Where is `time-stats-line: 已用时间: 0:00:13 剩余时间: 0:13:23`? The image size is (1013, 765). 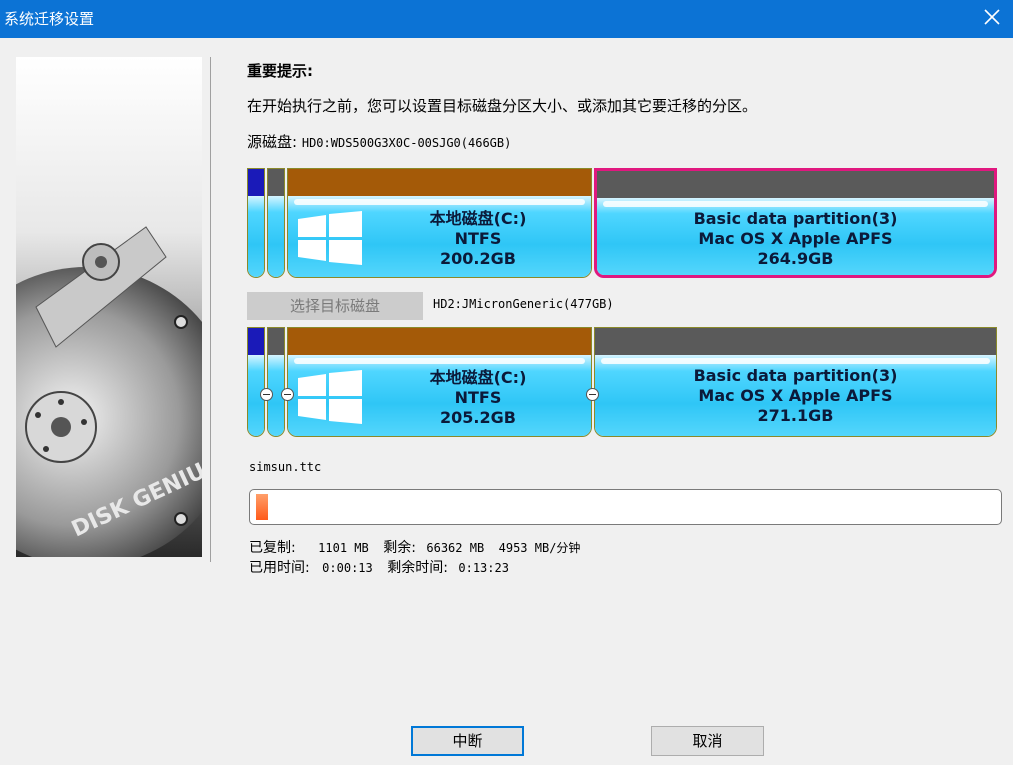
time-stats-line: 已用时间: 0:00:13 剩余时间: 0:13:23 is located at coordinates (379, 567).